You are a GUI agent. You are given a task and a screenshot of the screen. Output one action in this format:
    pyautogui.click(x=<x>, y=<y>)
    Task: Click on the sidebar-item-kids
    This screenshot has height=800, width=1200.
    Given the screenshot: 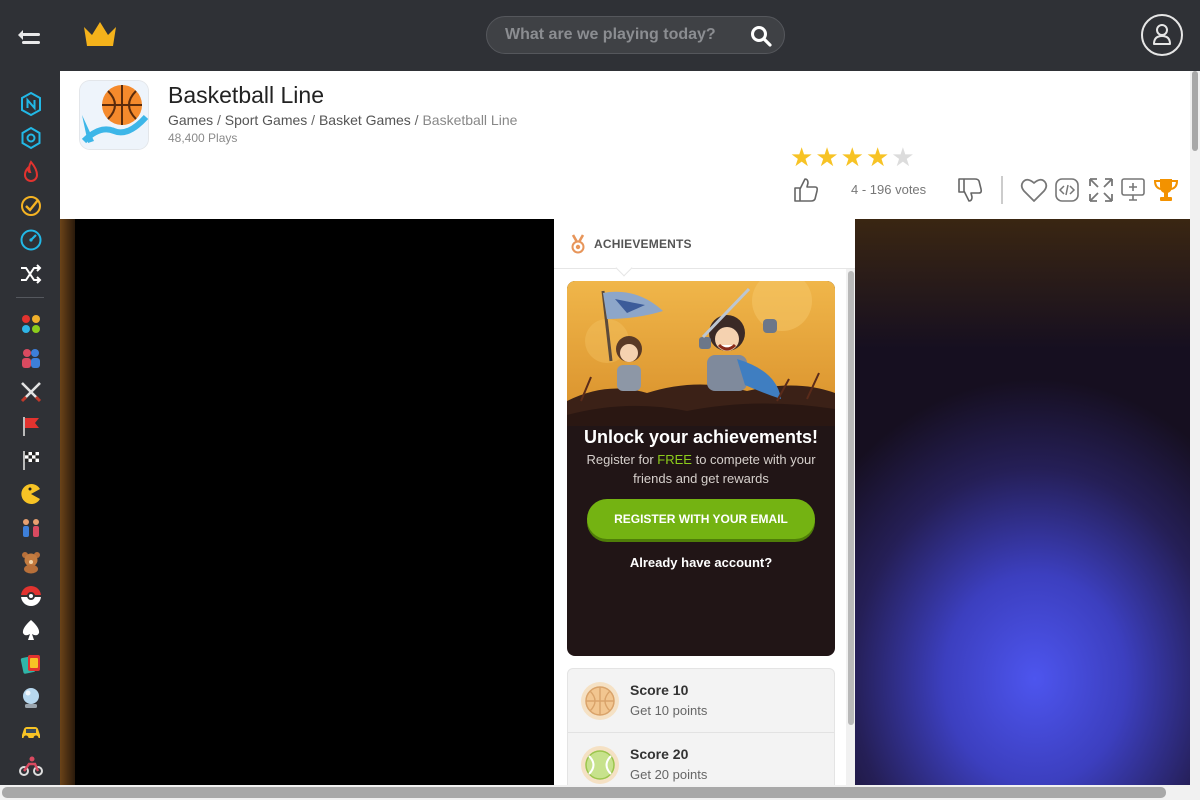 What is the action you would take?
    pyautogui.click(x=31, y=562)
    